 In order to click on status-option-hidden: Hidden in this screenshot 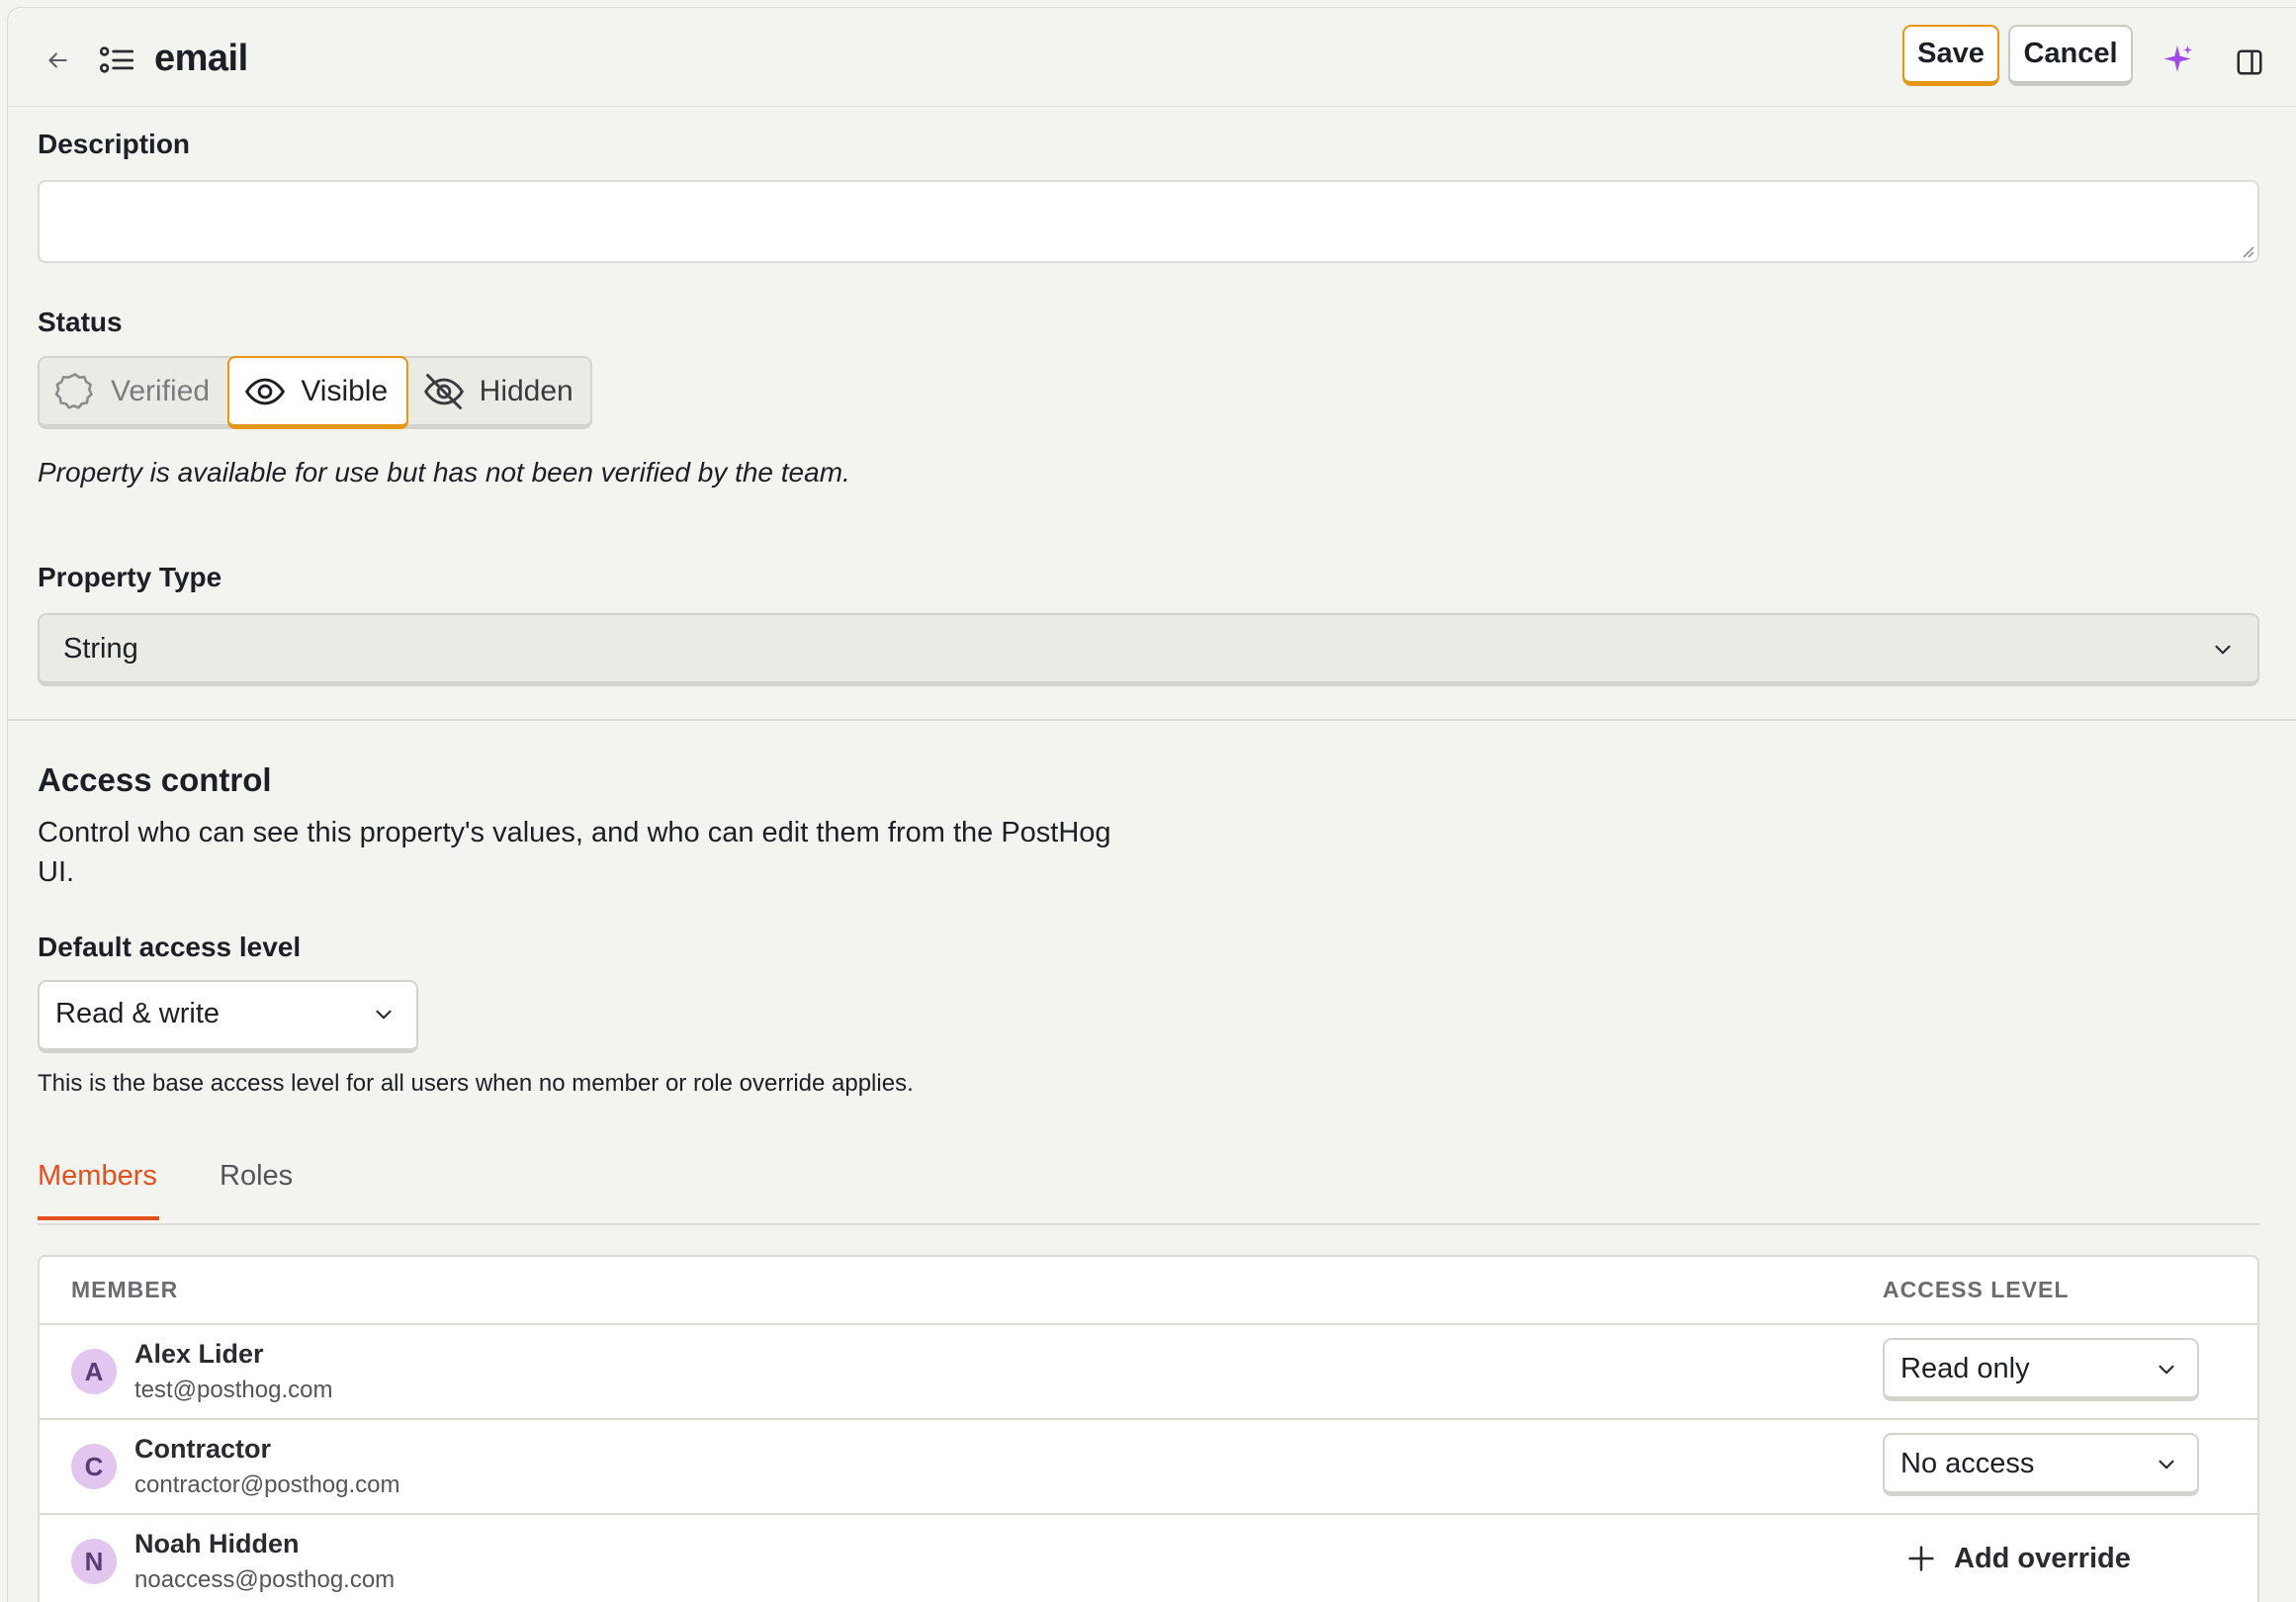, I will do `click(499, 391)`.